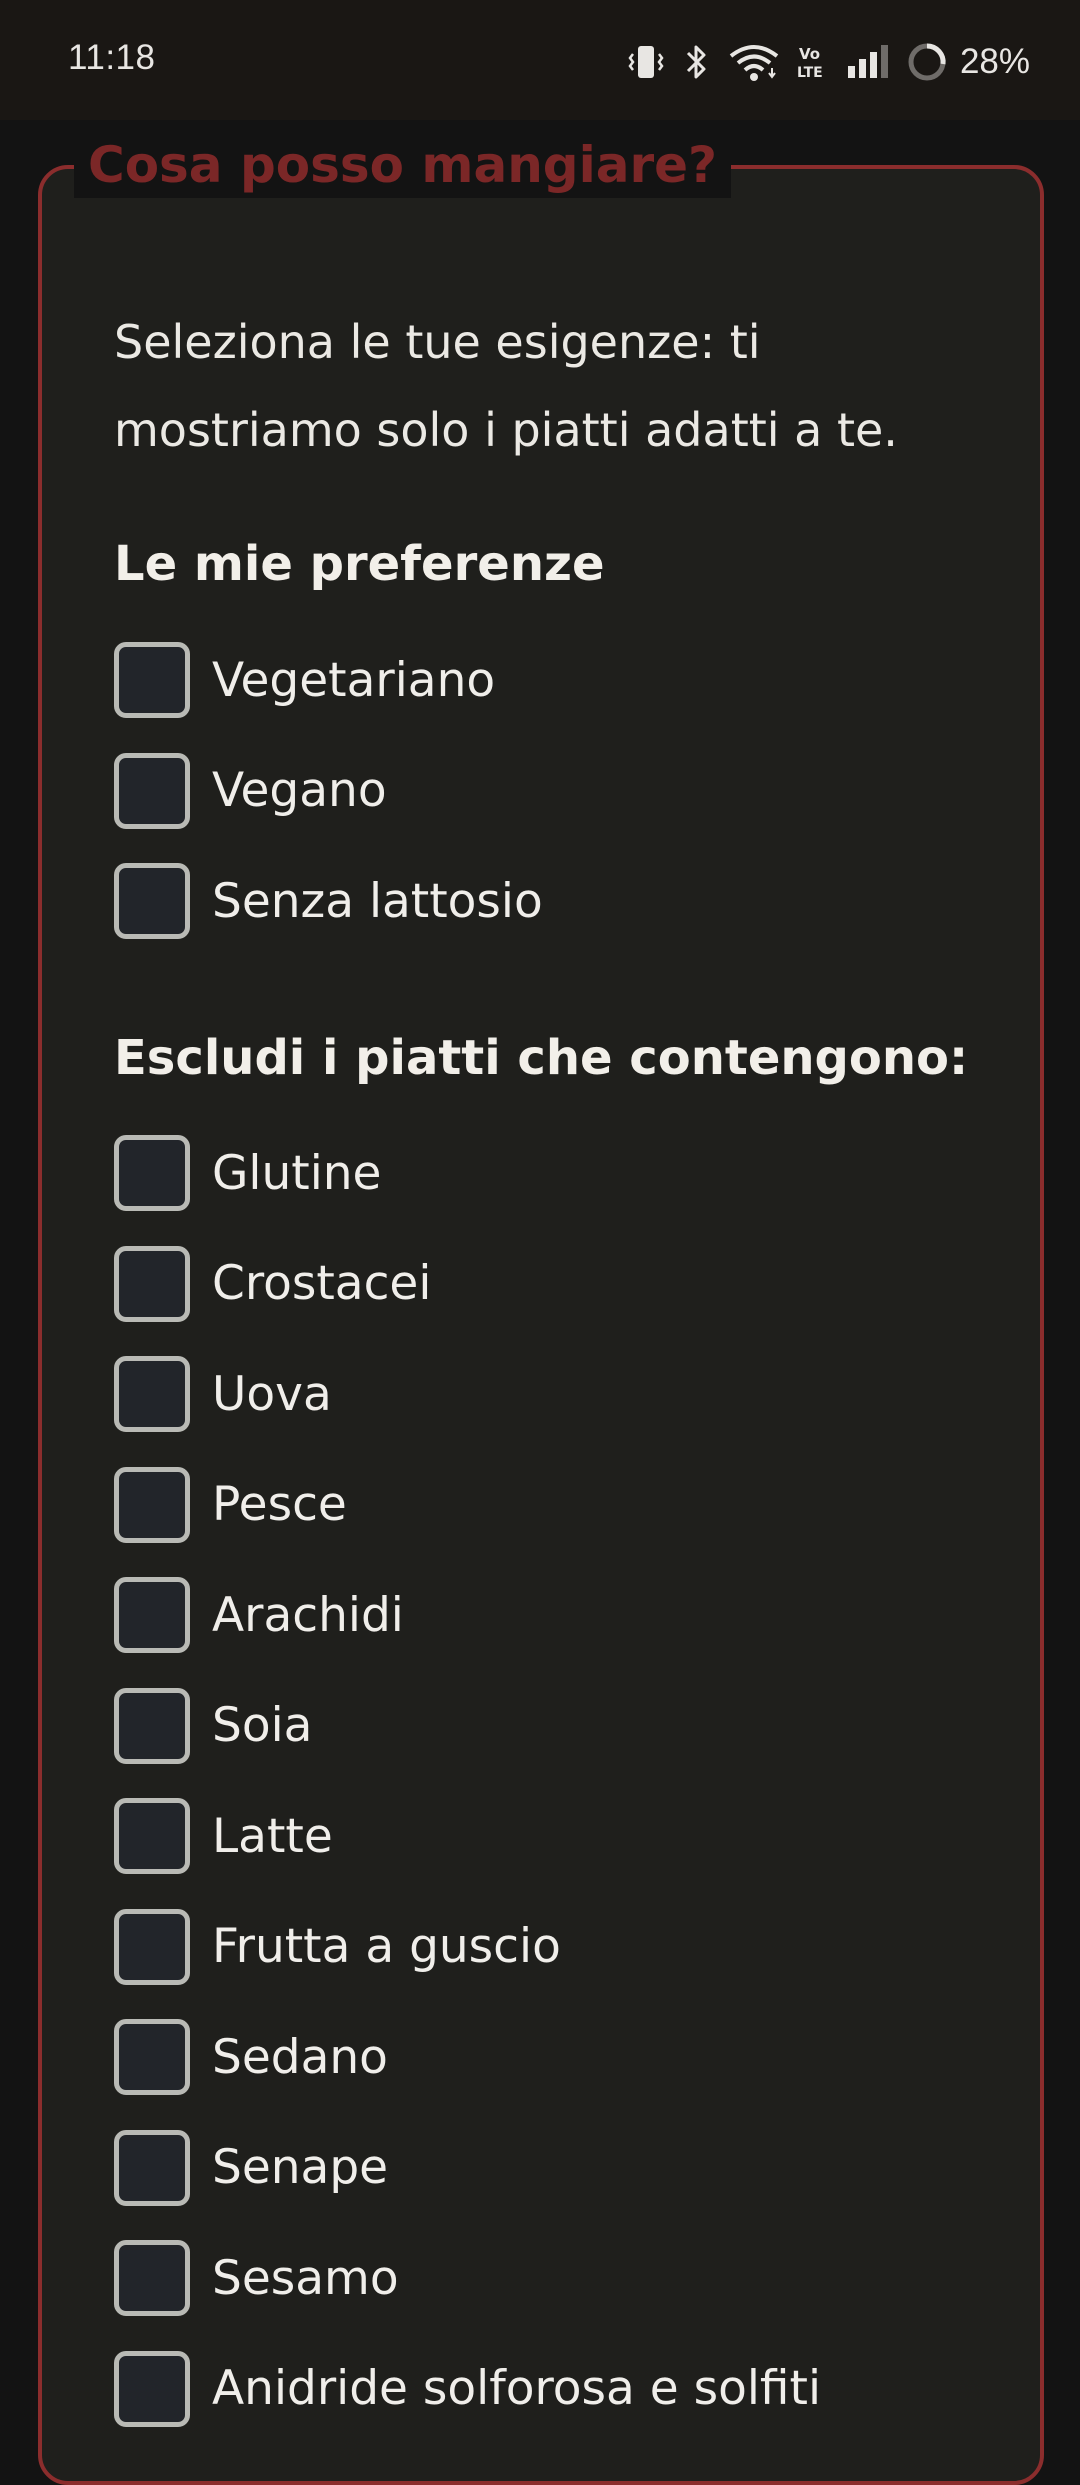  Describe the element at coordinates (112, 57) in the screenshot. I see `status-time: 11:18` at that location.